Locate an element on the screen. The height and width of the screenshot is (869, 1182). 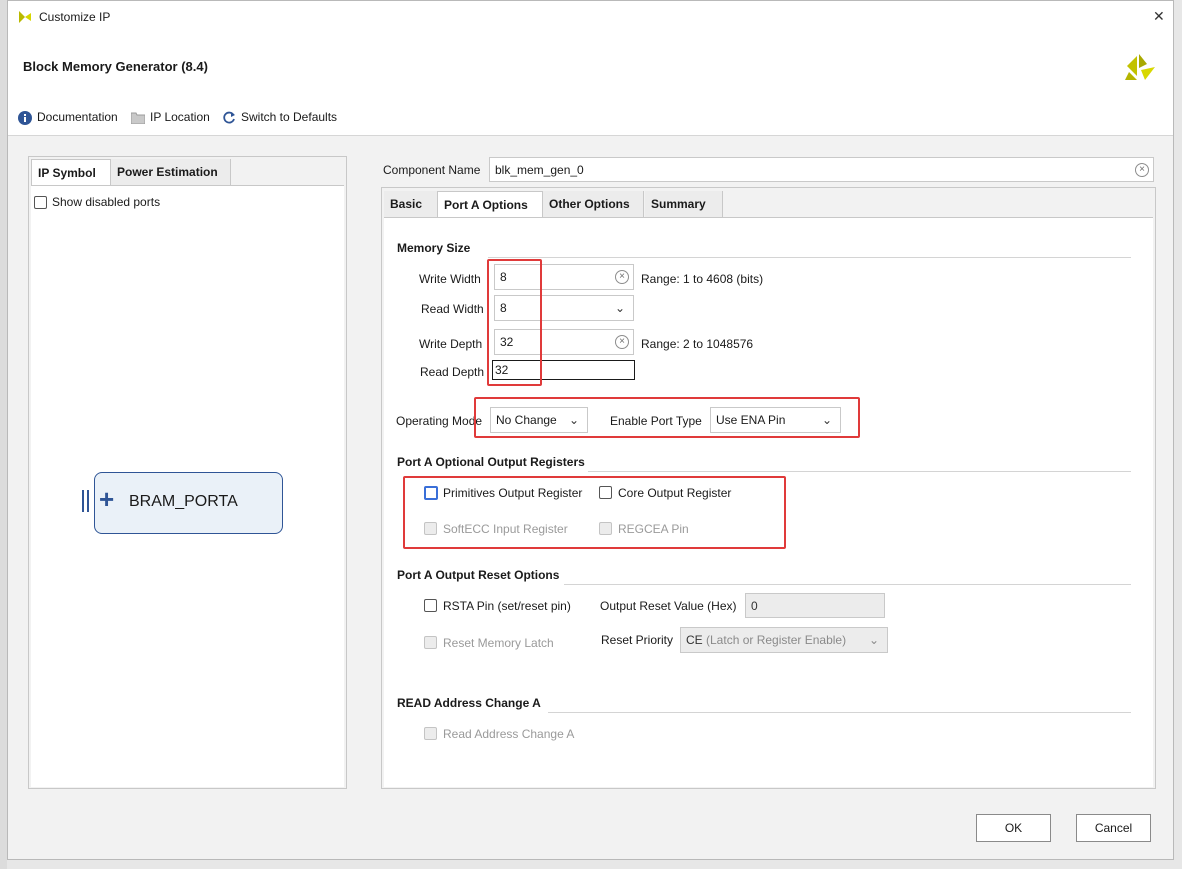
ok-button: OK is located at coordinates (1013, 828).